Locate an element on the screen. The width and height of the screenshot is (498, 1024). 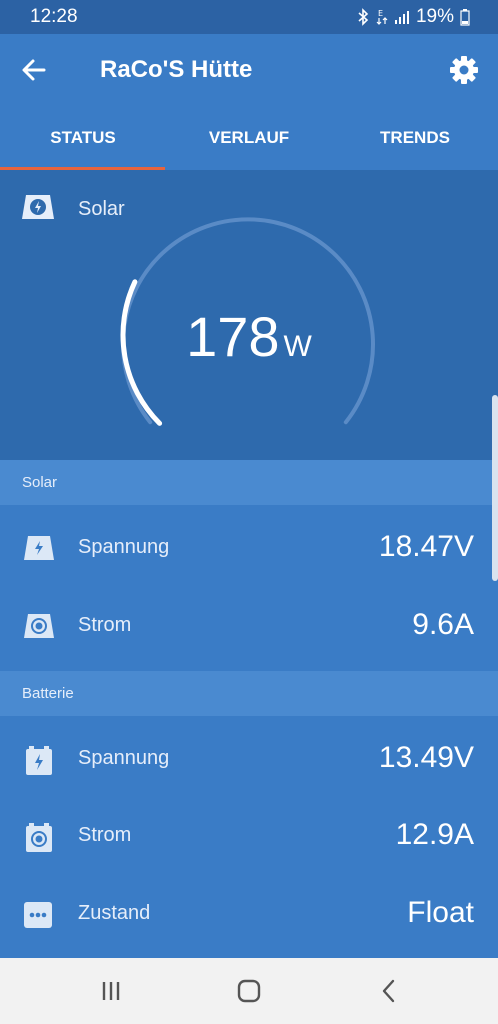
row-label: Zustand is located at coordinates (114, 913).